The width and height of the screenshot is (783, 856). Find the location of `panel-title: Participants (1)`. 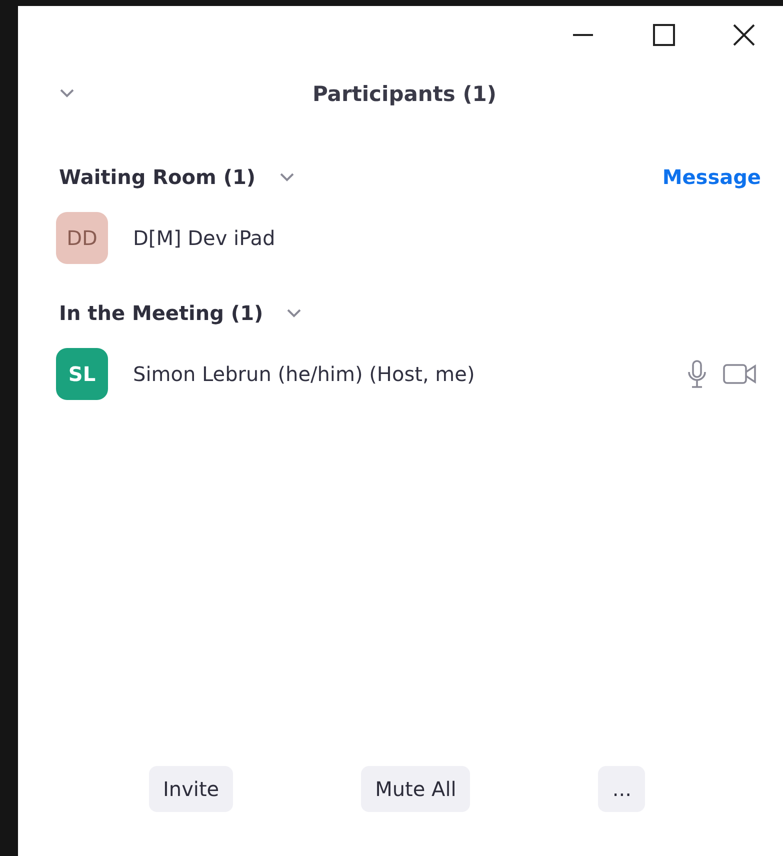

panel-title: Participants (1) is located at coordinates (404, 94).